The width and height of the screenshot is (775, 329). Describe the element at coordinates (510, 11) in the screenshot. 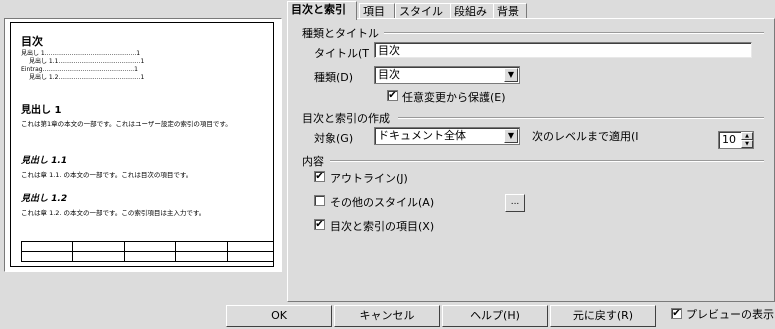

I see `tab-background: 背景` at that location.